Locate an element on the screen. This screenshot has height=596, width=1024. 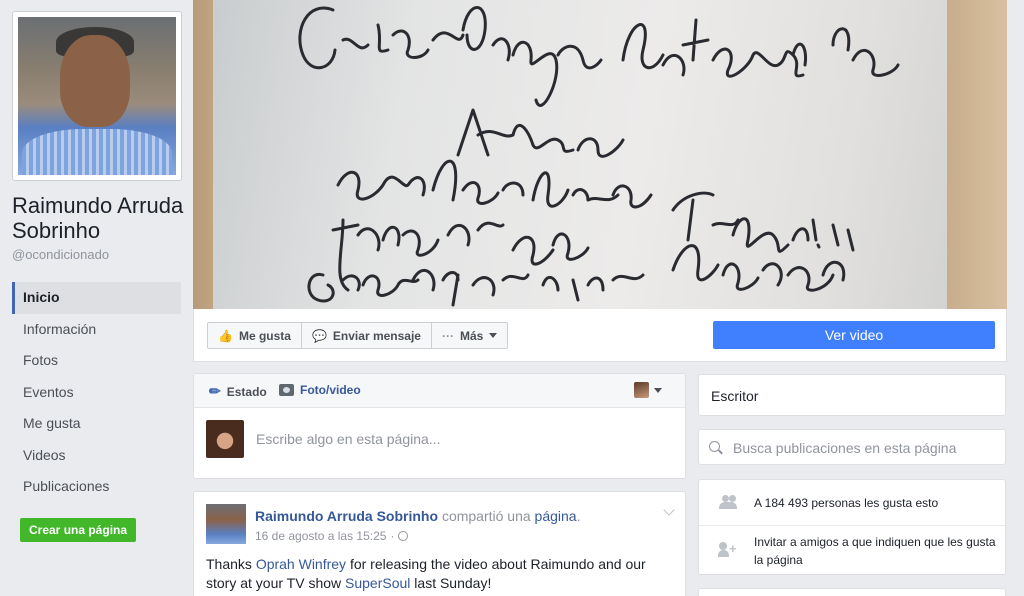
search-posts-box: Busca publicaciones en esta página is located at coordinates (852, 447).